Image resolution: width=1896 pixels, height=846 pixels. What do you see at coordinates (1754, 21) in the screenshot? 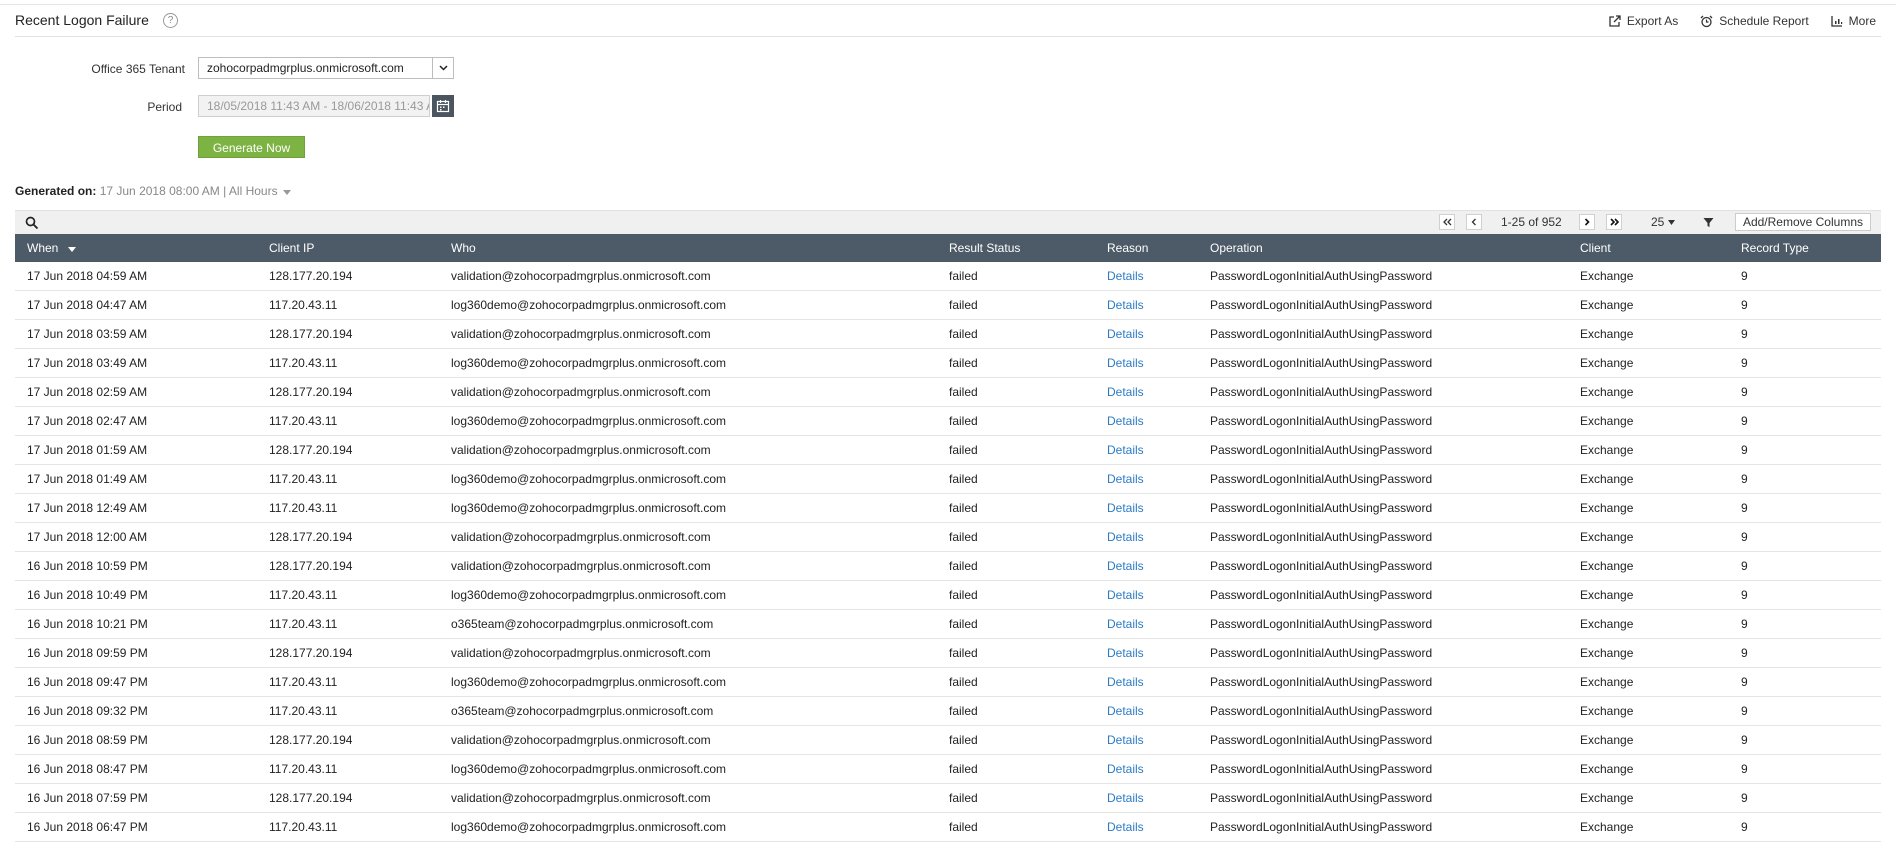
I see `schedule-report-button: Schedule Report` at bounding box center [1754, 21].